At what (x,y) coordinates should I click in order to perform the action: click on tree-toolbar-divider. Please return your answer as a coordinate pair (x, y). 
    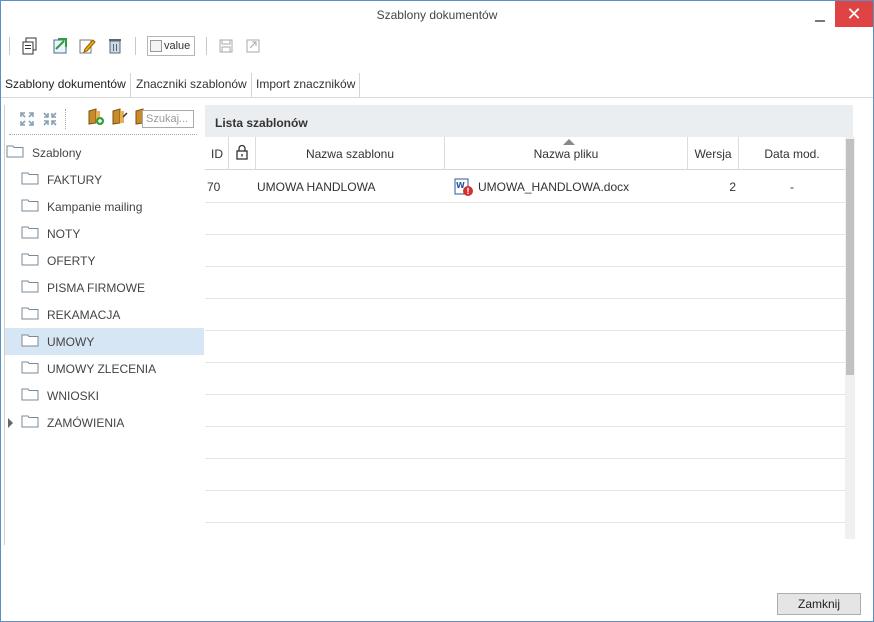
    Looking at the image, I should click on (103, 134).